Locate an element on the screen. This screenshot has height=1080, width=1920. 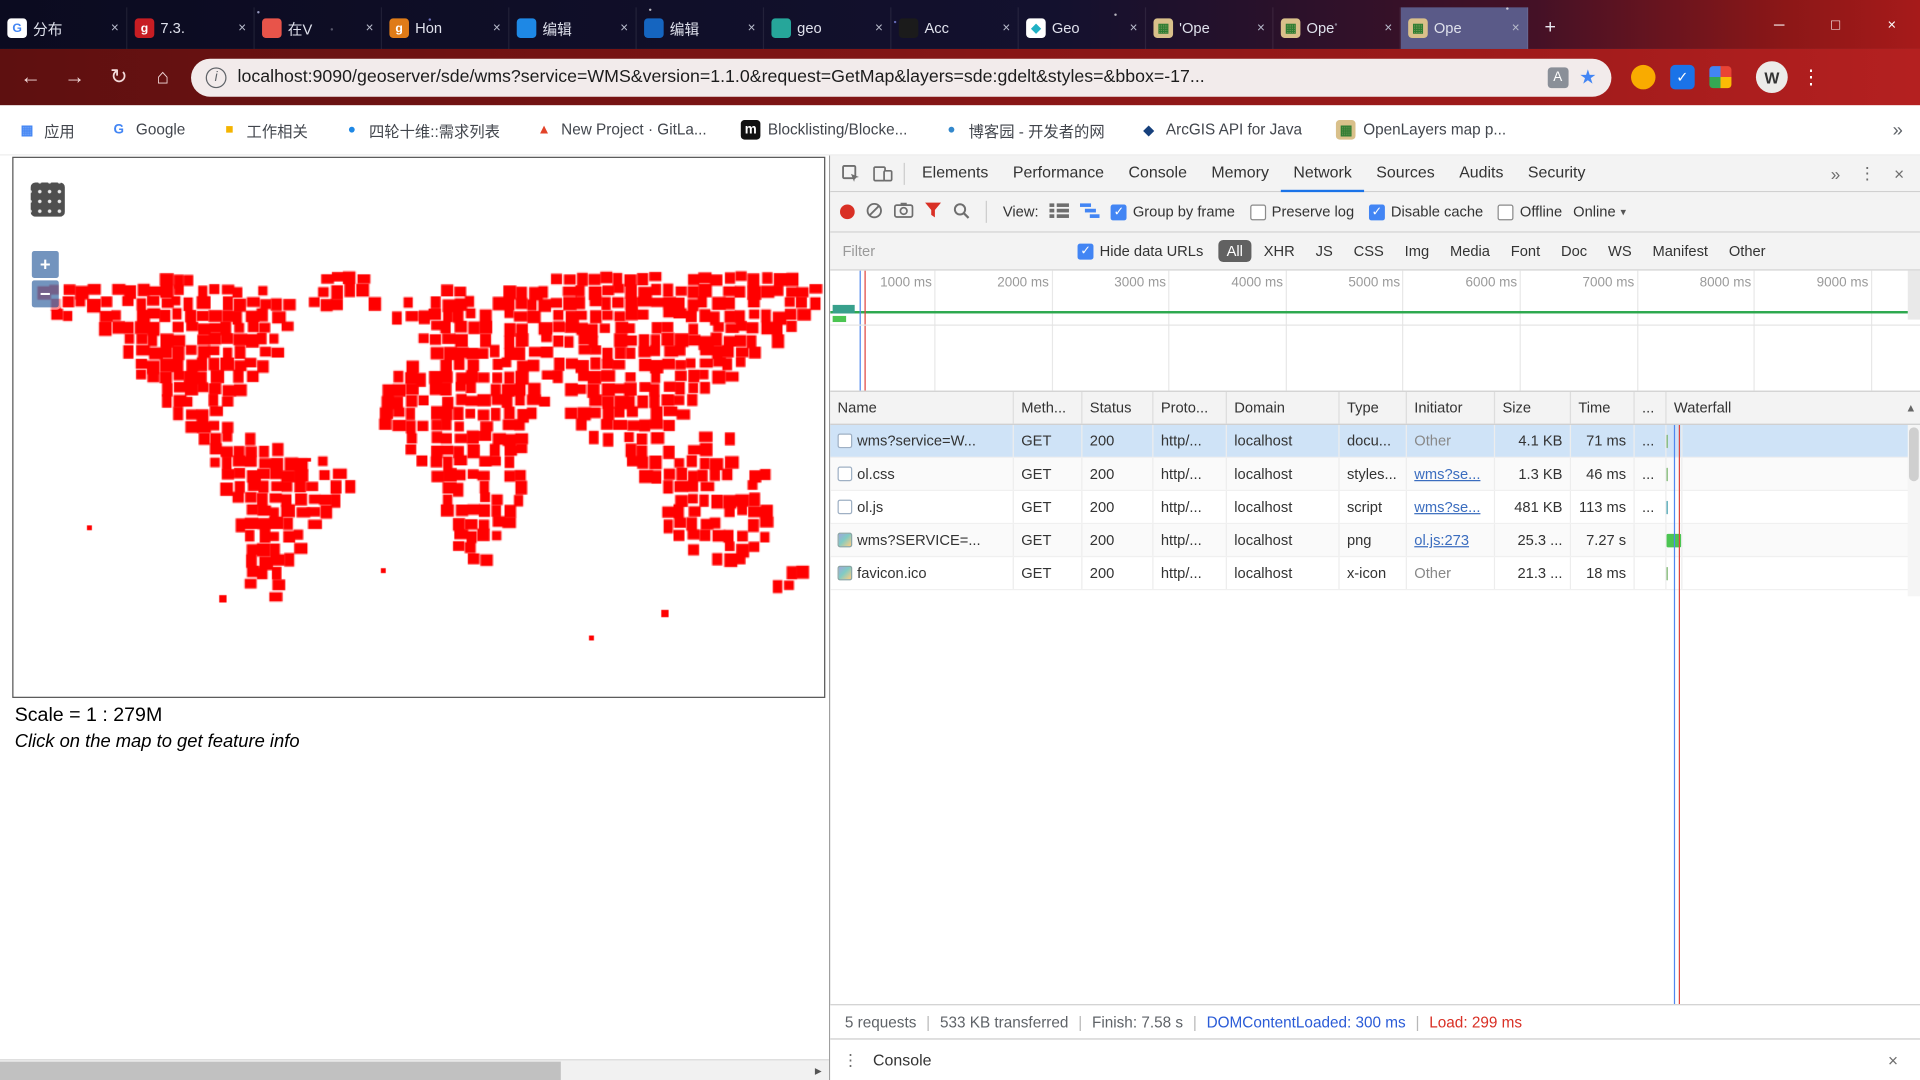
column-header-size: Size is located at coordinates (1533, 407).